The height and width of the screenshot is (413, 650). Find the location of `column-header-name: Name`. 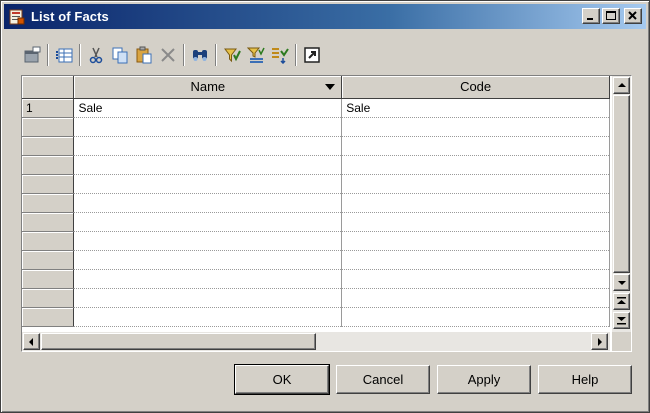

column-header-name: Name is located at coordinates (208, 87).